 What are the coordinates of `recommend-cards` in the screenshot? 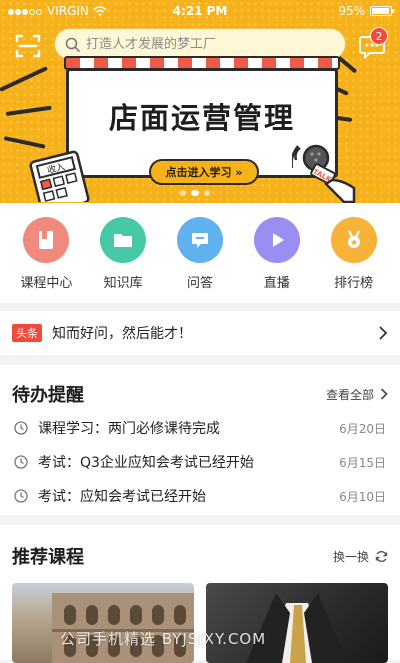 It's located at (200, 619).